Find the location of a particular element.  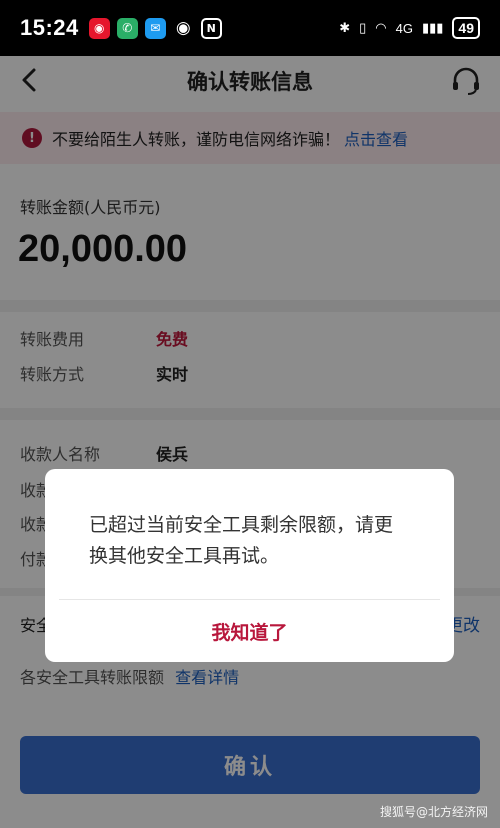

eye-icon: ◉ is located at coordinates (183, 28).